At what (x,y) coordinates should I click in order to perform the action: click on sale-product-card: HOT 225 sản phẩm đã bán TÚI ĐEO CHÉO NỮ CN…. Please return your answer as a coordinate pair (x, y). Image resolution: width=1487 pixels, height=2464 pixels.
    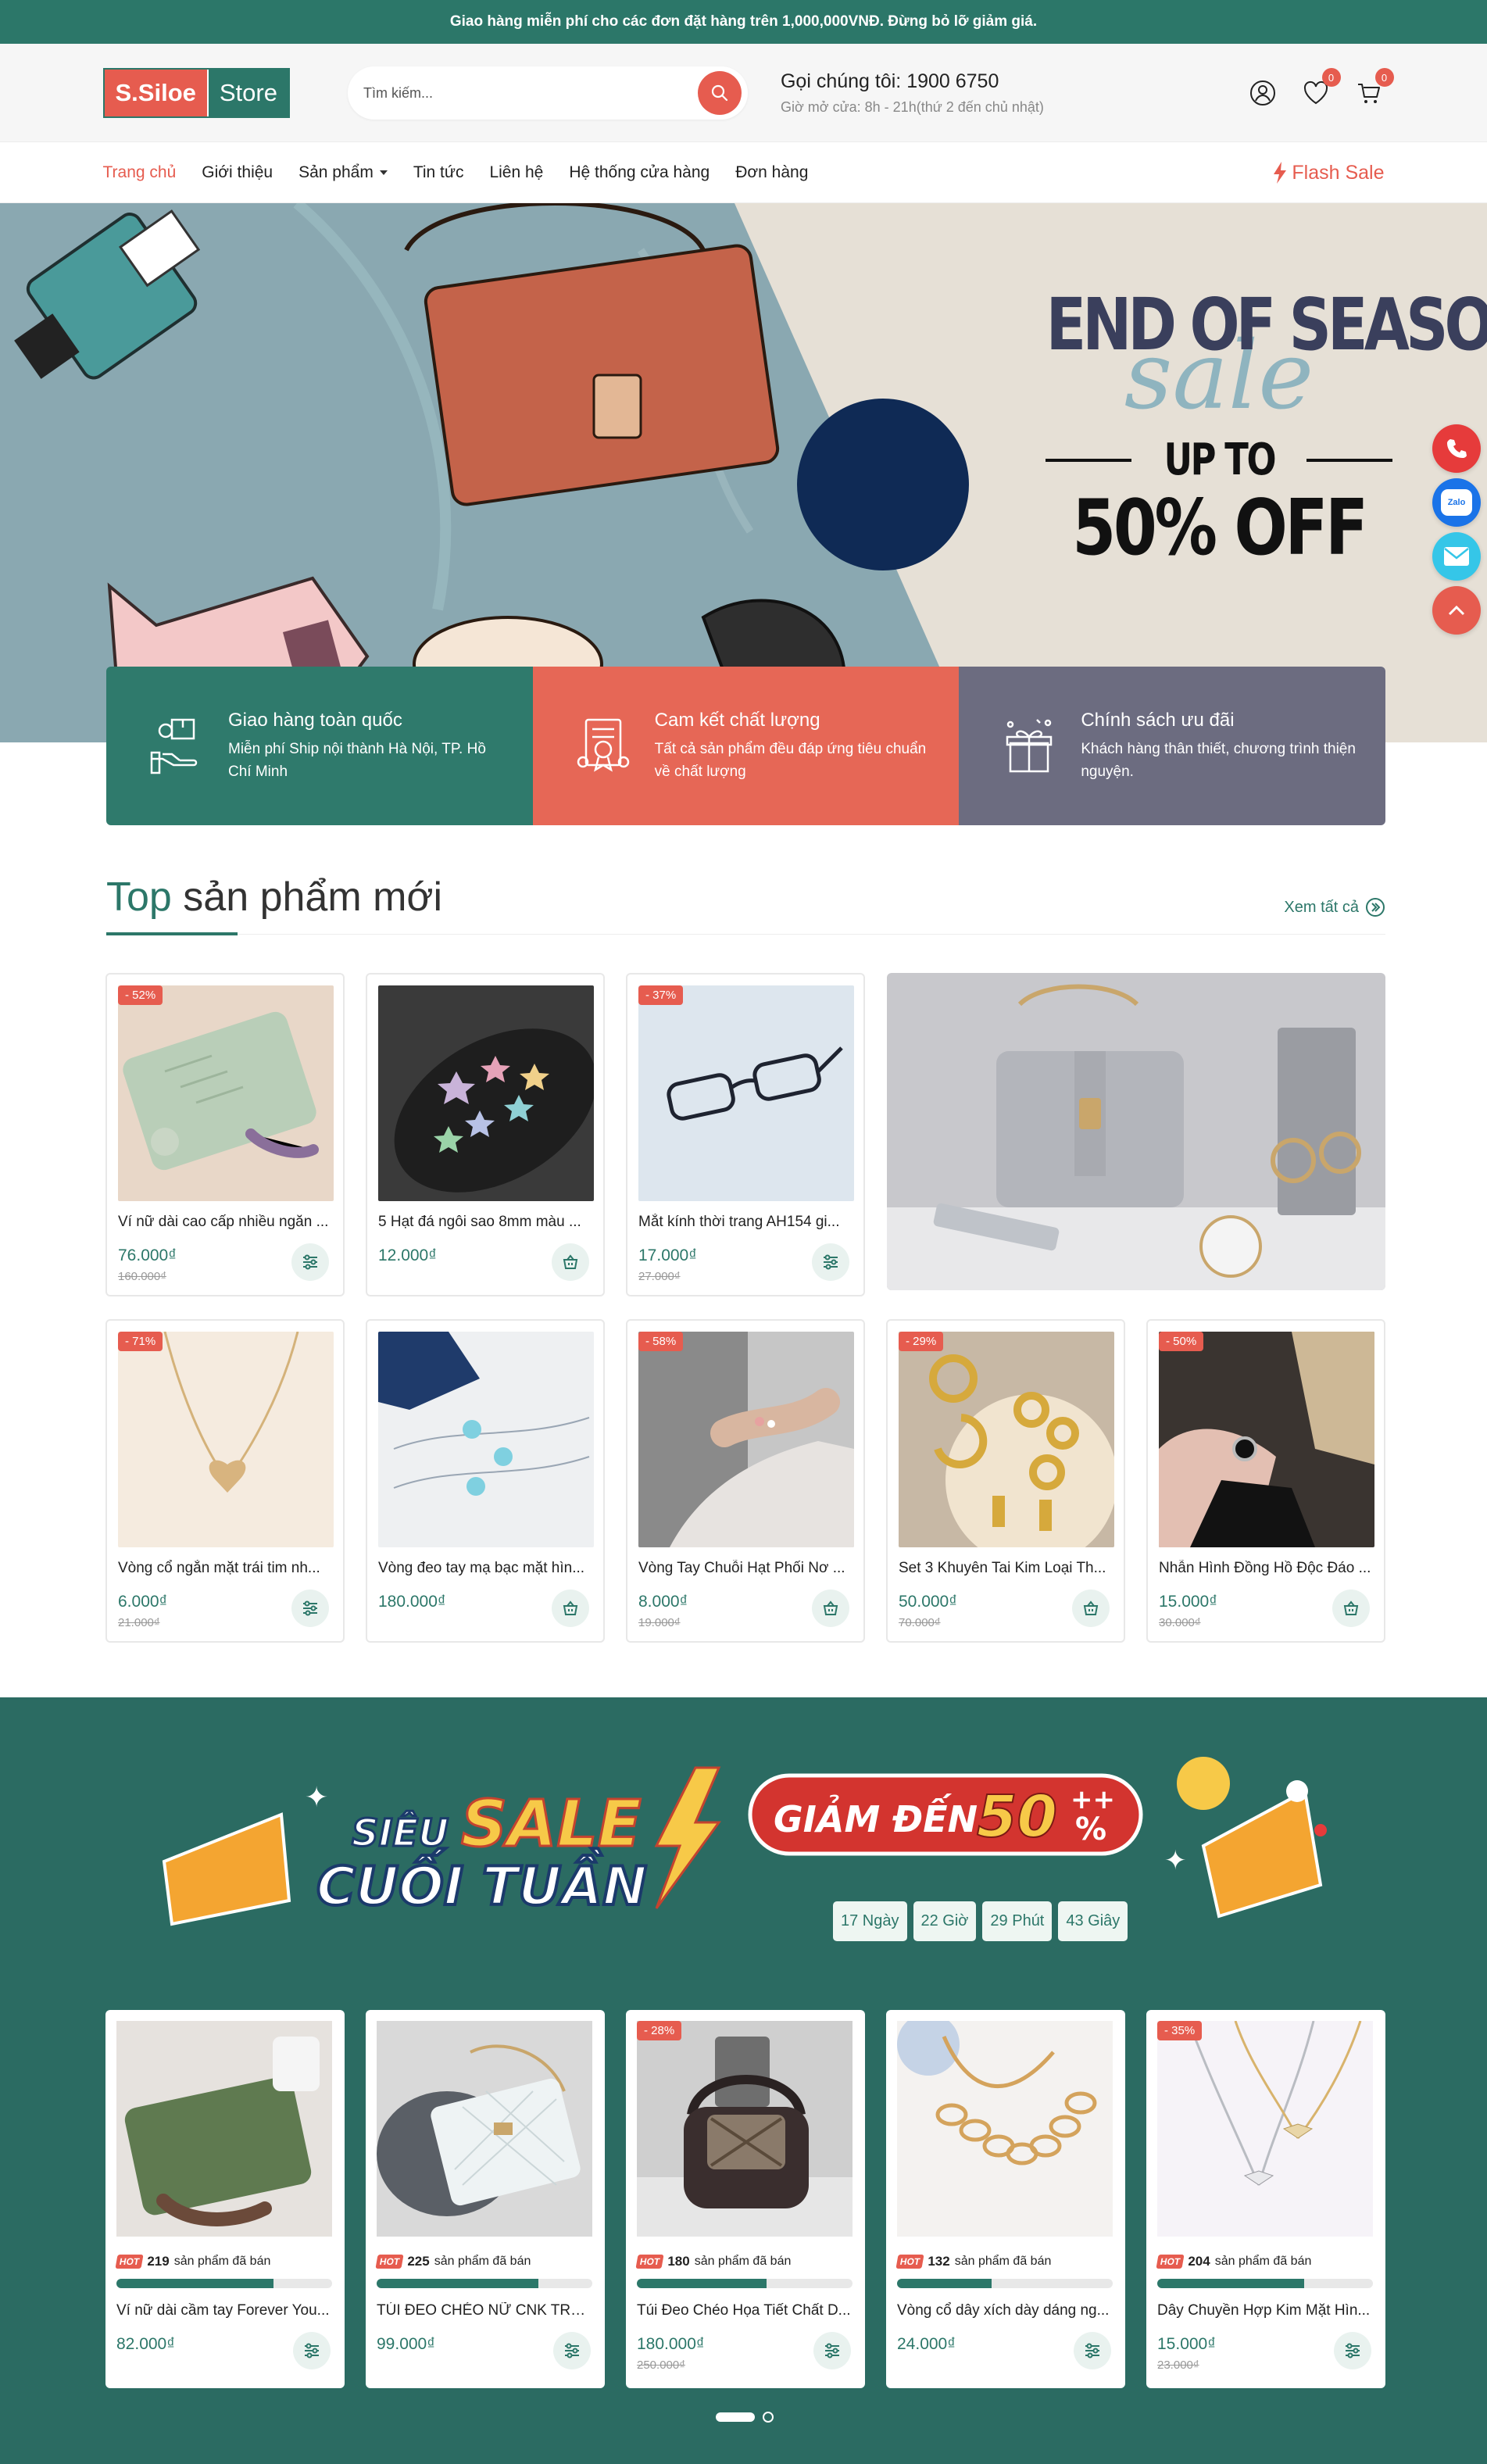
    Looking at the image, I should click on (485, 2199).